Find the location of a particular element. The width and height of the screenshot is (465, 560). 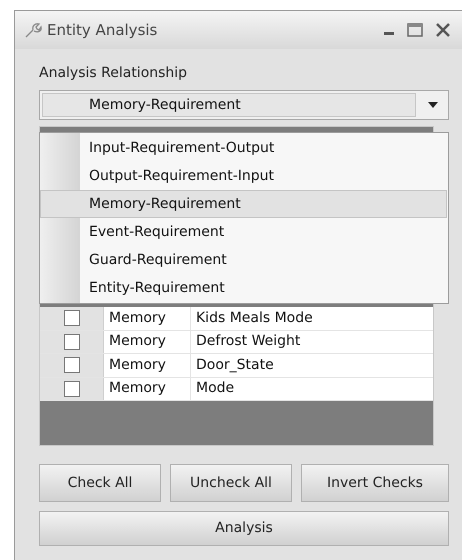

relationship-label: Analysis Relationship is located at coordinates (113, 73).